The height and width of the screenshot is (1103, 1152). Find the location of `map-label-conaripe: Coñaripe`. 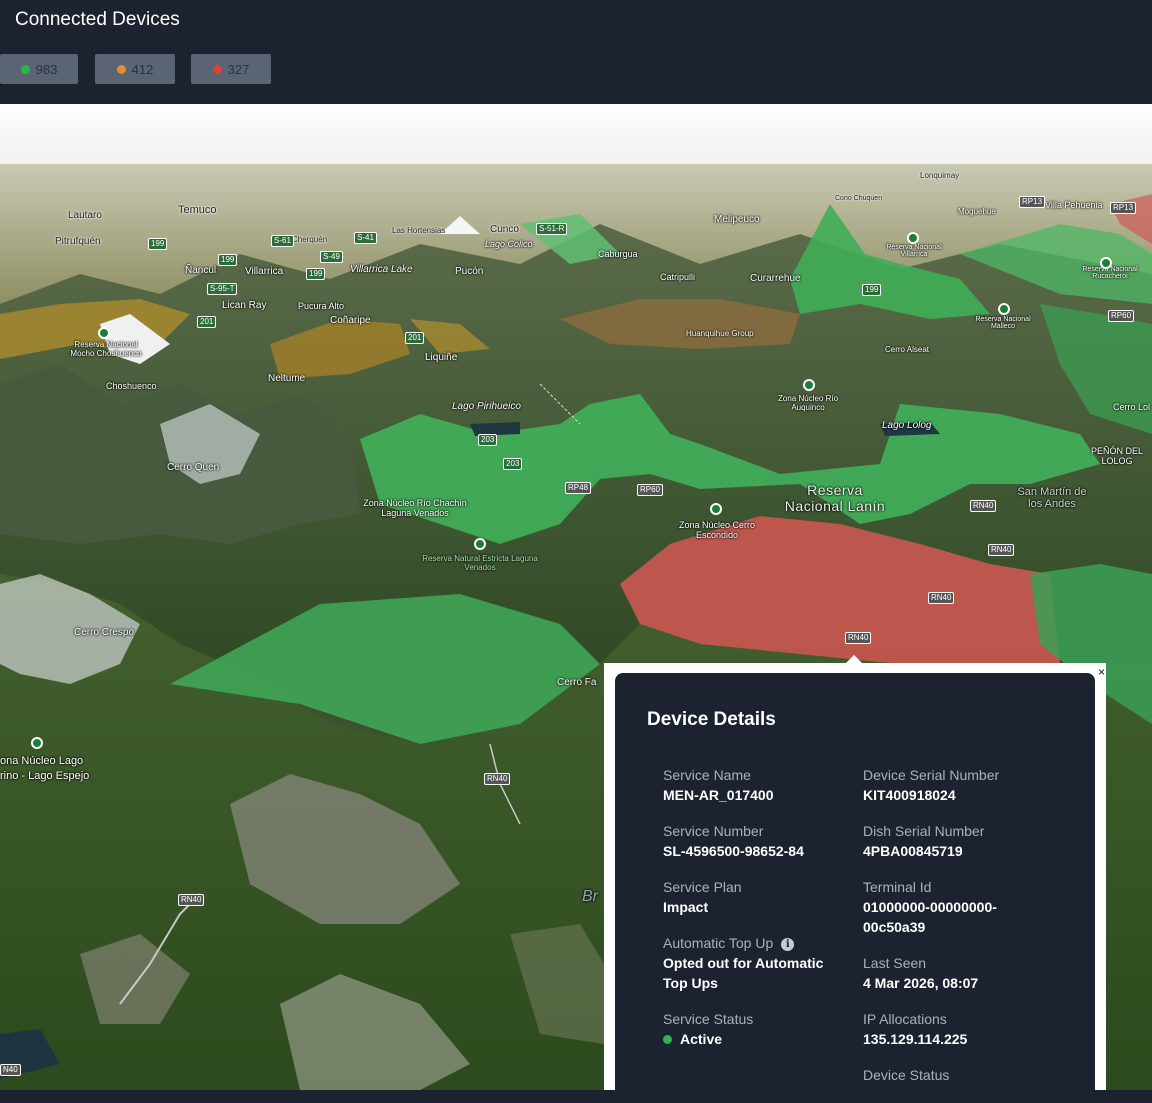

map-label-conaripe: Coñaripe is located at coordinates (350, 320).